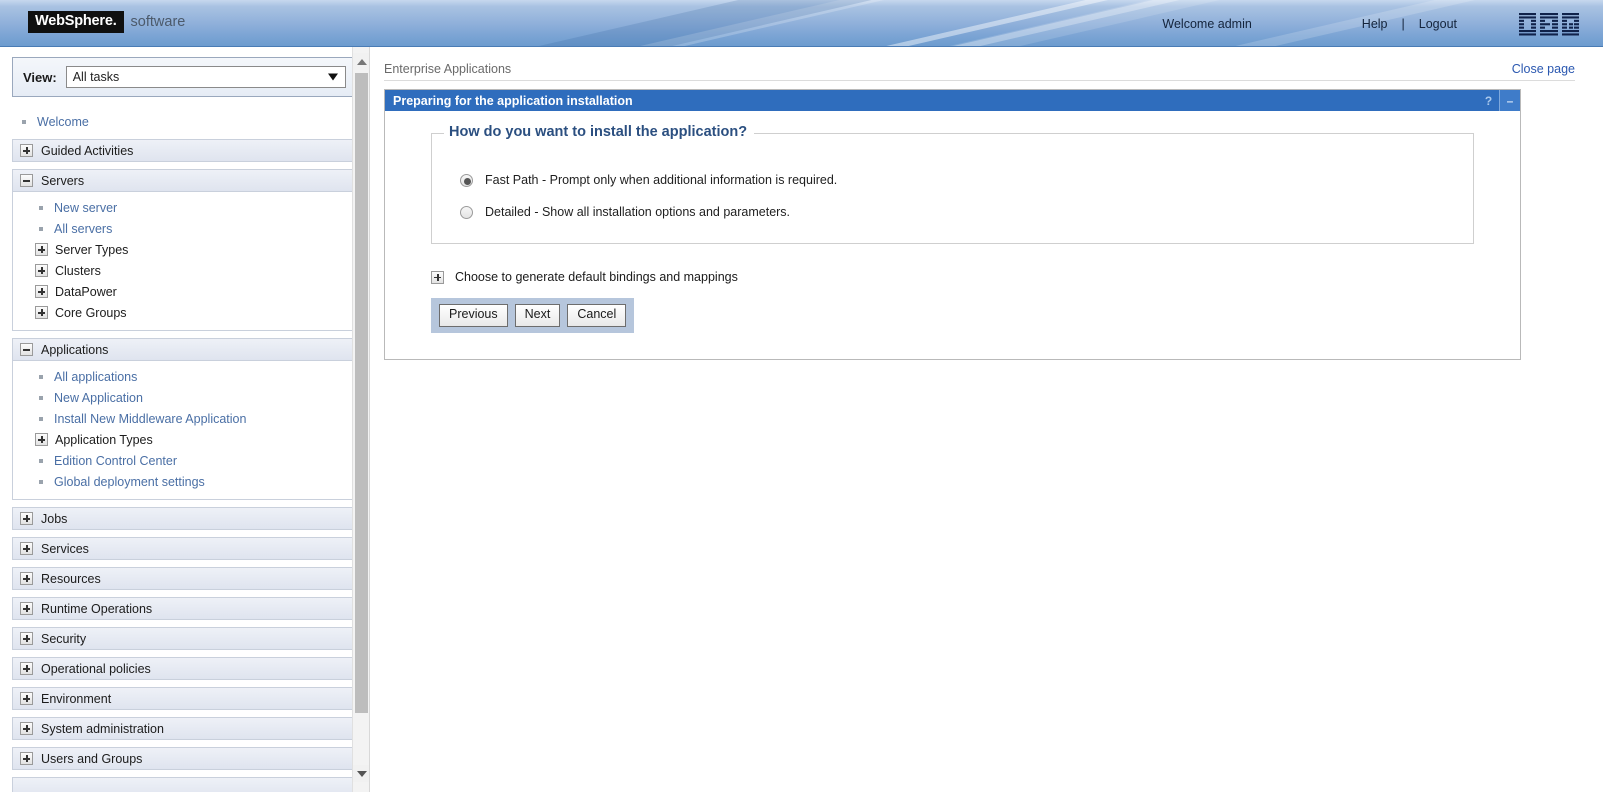 Image resolution: width=1603 pixels, height=792 pixels. Describe the element at coordinates (184, 270) in the screenshot. I see `sidebar-item-clusters: Clusters` at that location.